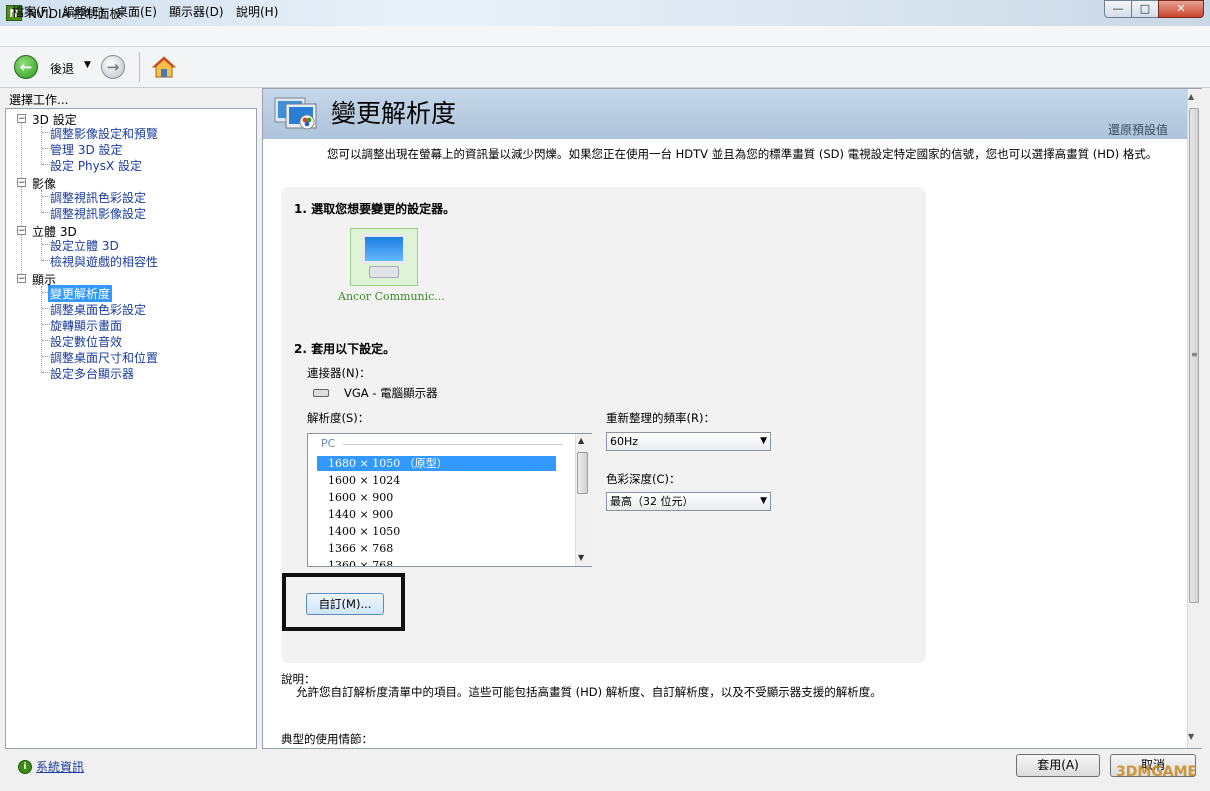 The width and height of the screenshot is (1210, 791). I want to click on minimize-button: —, so click(1118, 9).